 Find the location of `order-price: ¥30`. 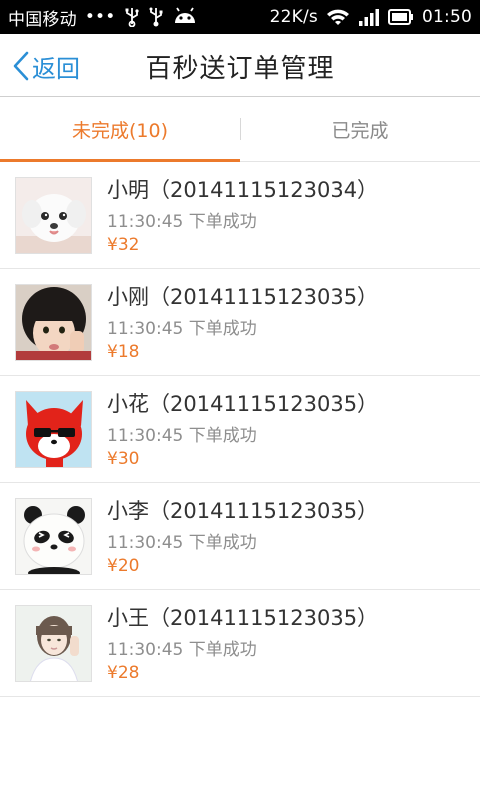

order-price: ¥30 is located at coordinates (123, 459).